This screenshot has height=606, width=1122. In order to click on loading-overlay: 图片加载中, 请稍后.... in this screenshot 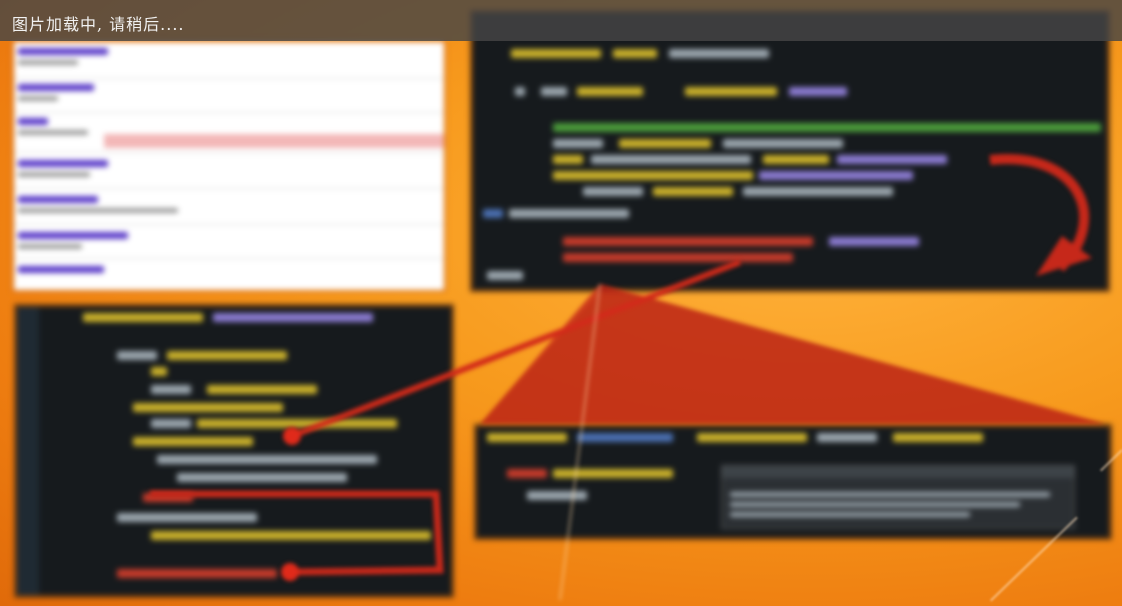, I will do `click(561, 20)`.